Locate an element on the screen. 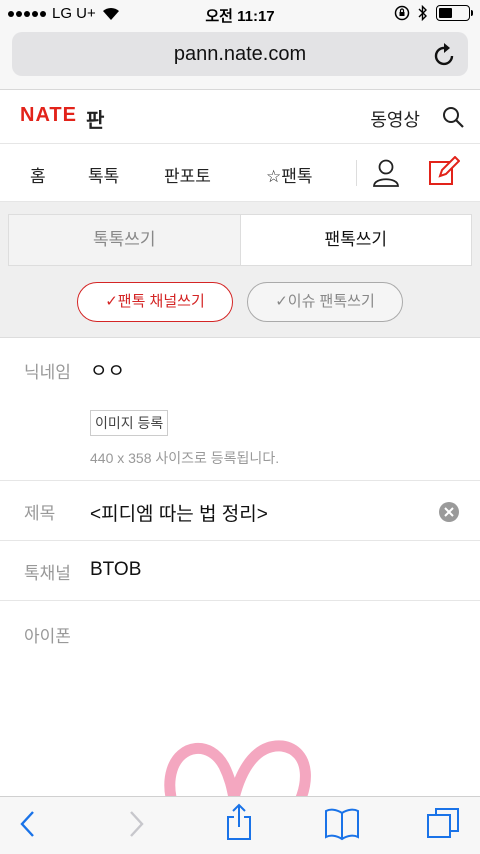 This screenshot has height=854, width=480. nav-item-panphoto: 판포토 is located at coordinates (187, 174).